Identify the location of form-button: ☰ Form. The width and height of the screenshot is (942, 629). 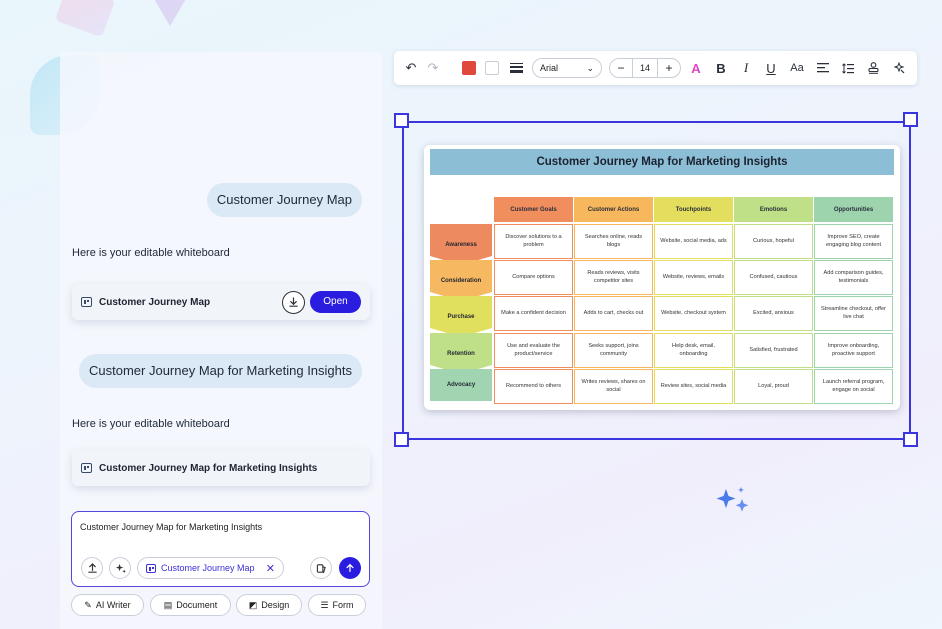
(337, 605).